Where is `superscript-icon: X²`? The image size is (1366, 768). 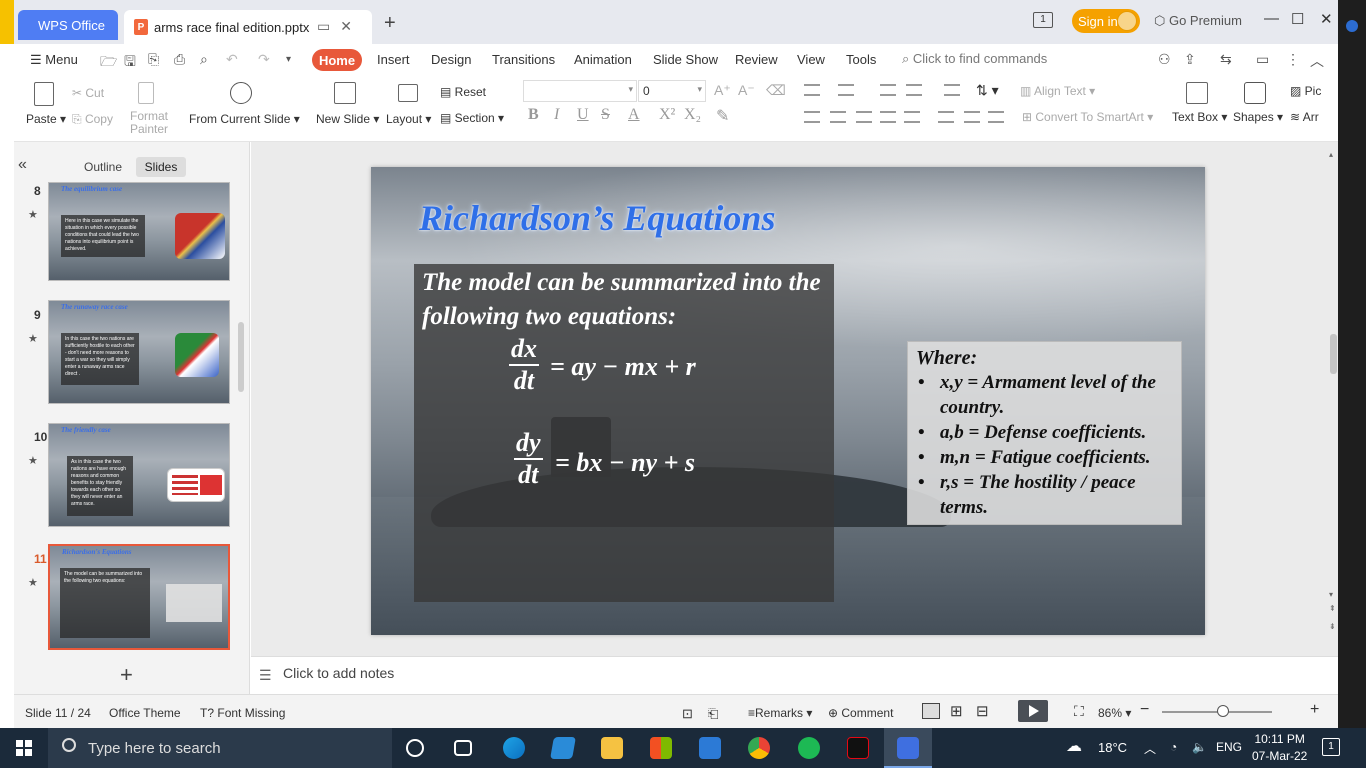 superscript-icon: X² is located at coordinates (667, 115).